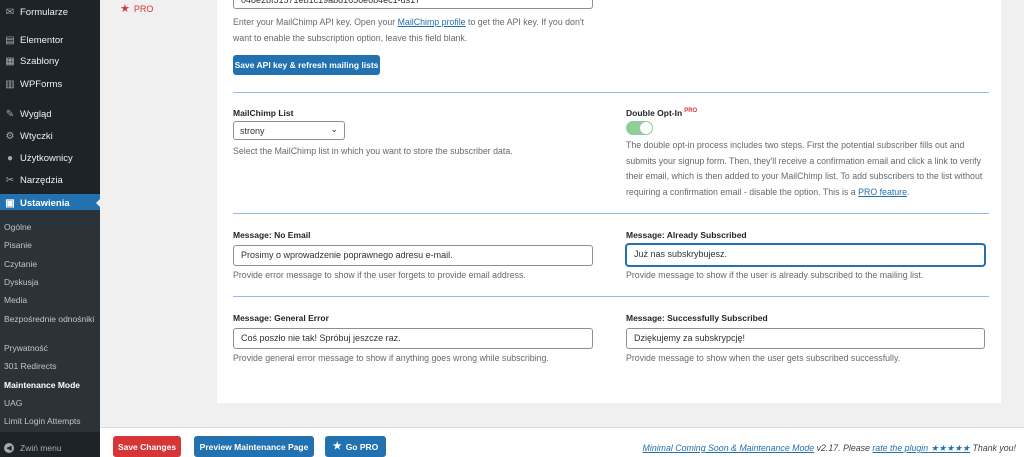  I want to click on submenu-item-discussion: Dyskusja, so click(50, 282).